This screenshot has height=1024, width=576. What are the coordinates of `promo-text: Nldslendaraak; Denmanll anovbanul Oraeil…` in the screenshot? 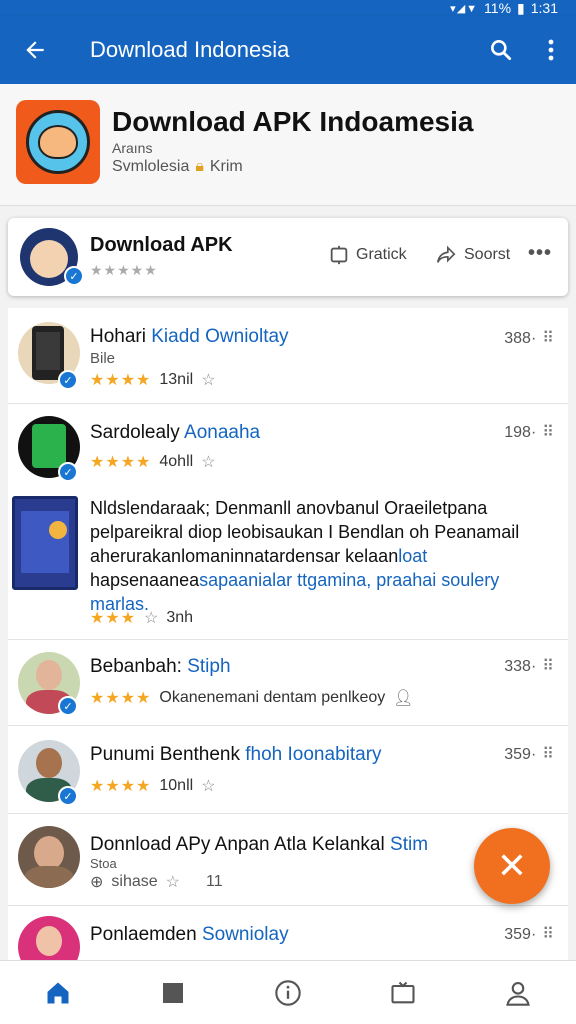 It's located at (305, 556).